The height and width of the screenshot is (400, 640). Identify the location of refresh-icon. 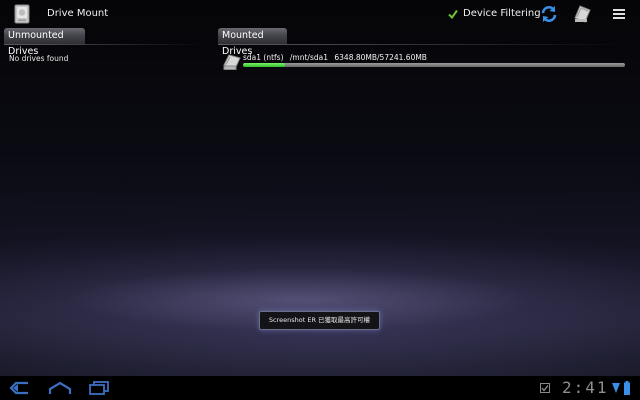
(549, 14).